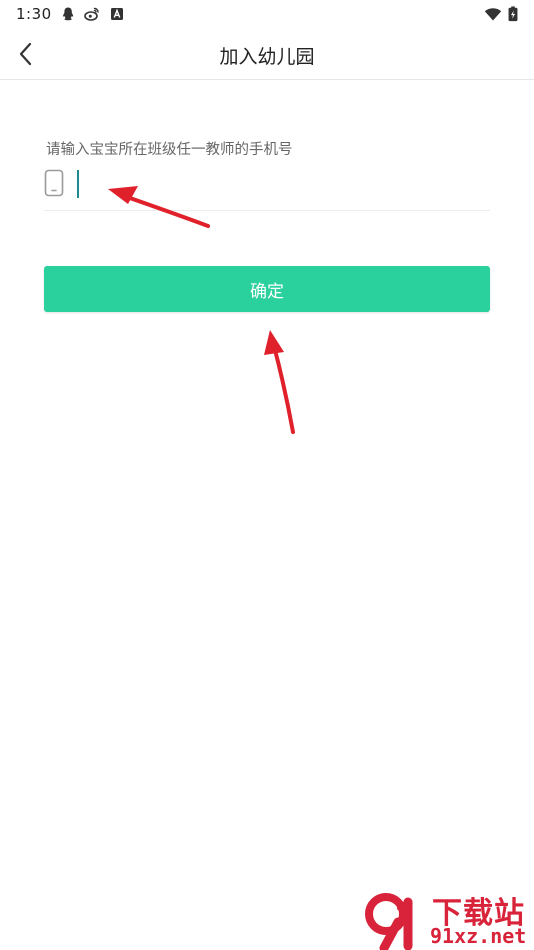  Describe the element at coordinates (54, 183) in the screenshot. I see `mobile-phone-icon` at that location.